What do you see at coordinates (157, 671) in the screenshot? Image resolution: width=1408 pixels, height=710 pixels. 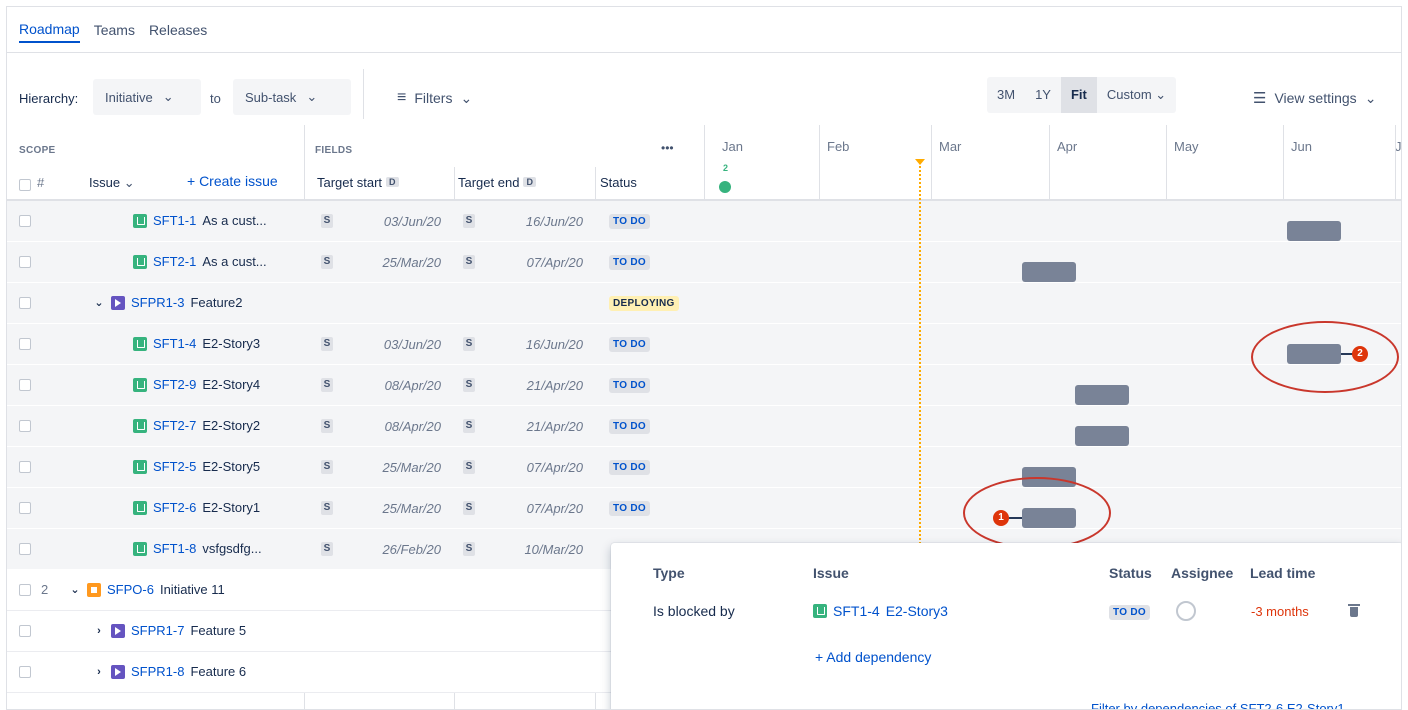 I see `issue-key: SFPR1-8` at bounding box center [157, 671].